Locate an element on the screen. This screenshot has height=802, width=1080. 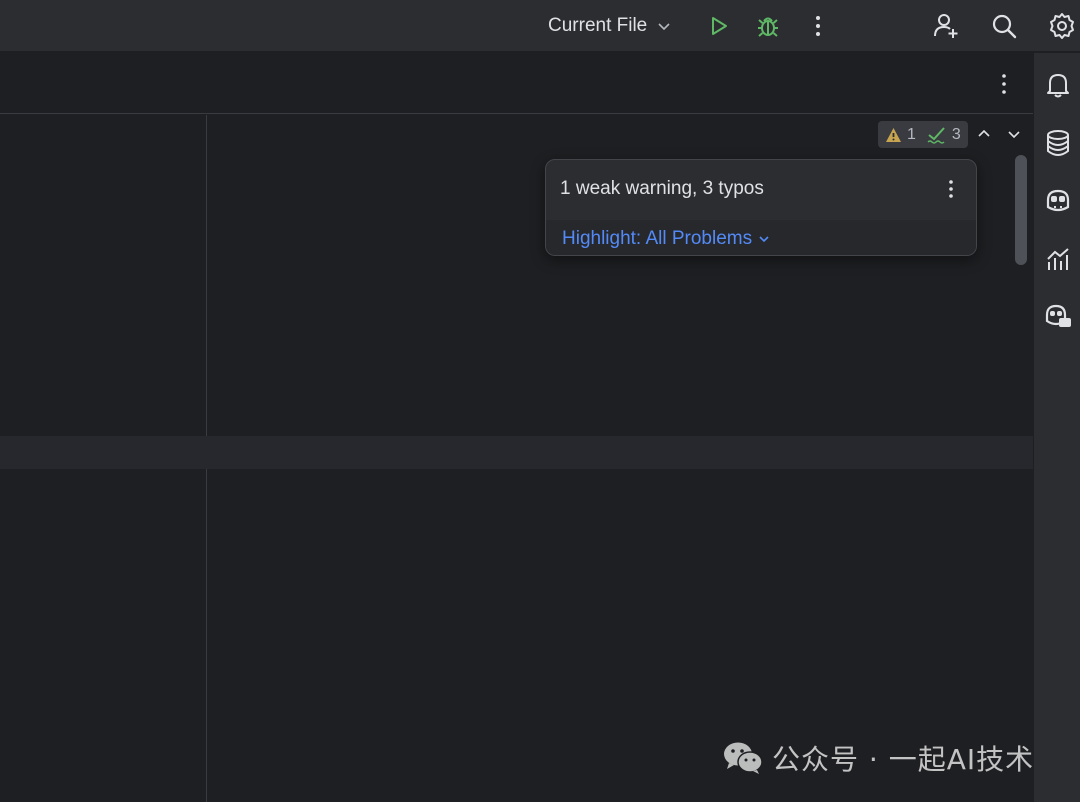
watermark: 公众号 · 一起AI技术 is located at coordinates (878, 758).